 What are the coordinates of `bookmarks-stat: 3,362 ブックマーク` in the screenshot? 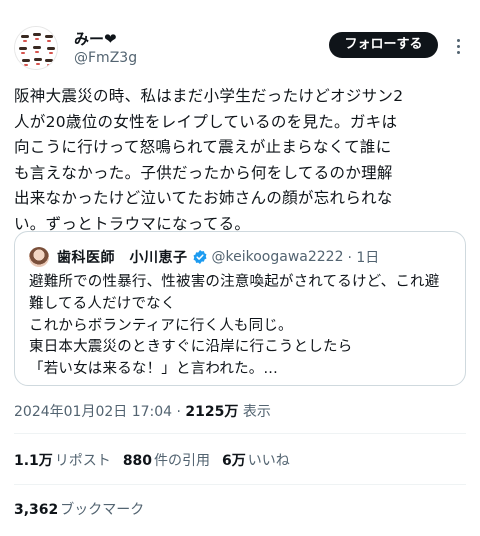 It's located at (79, 510).